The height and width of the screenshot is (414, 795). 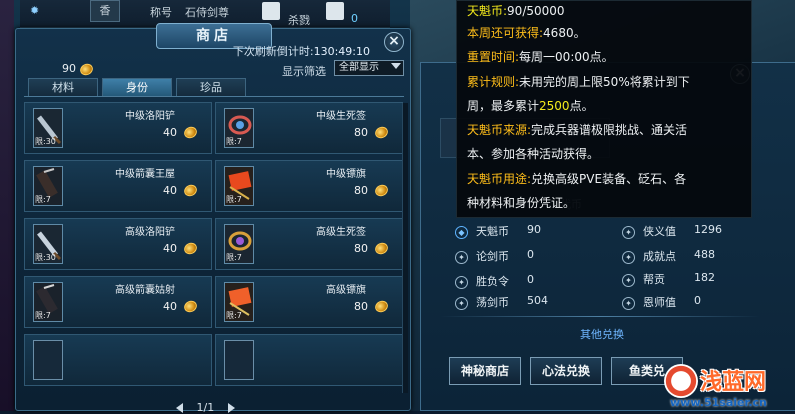 I want to click on stat-label: 帮贡, so click(x=654, y=279).